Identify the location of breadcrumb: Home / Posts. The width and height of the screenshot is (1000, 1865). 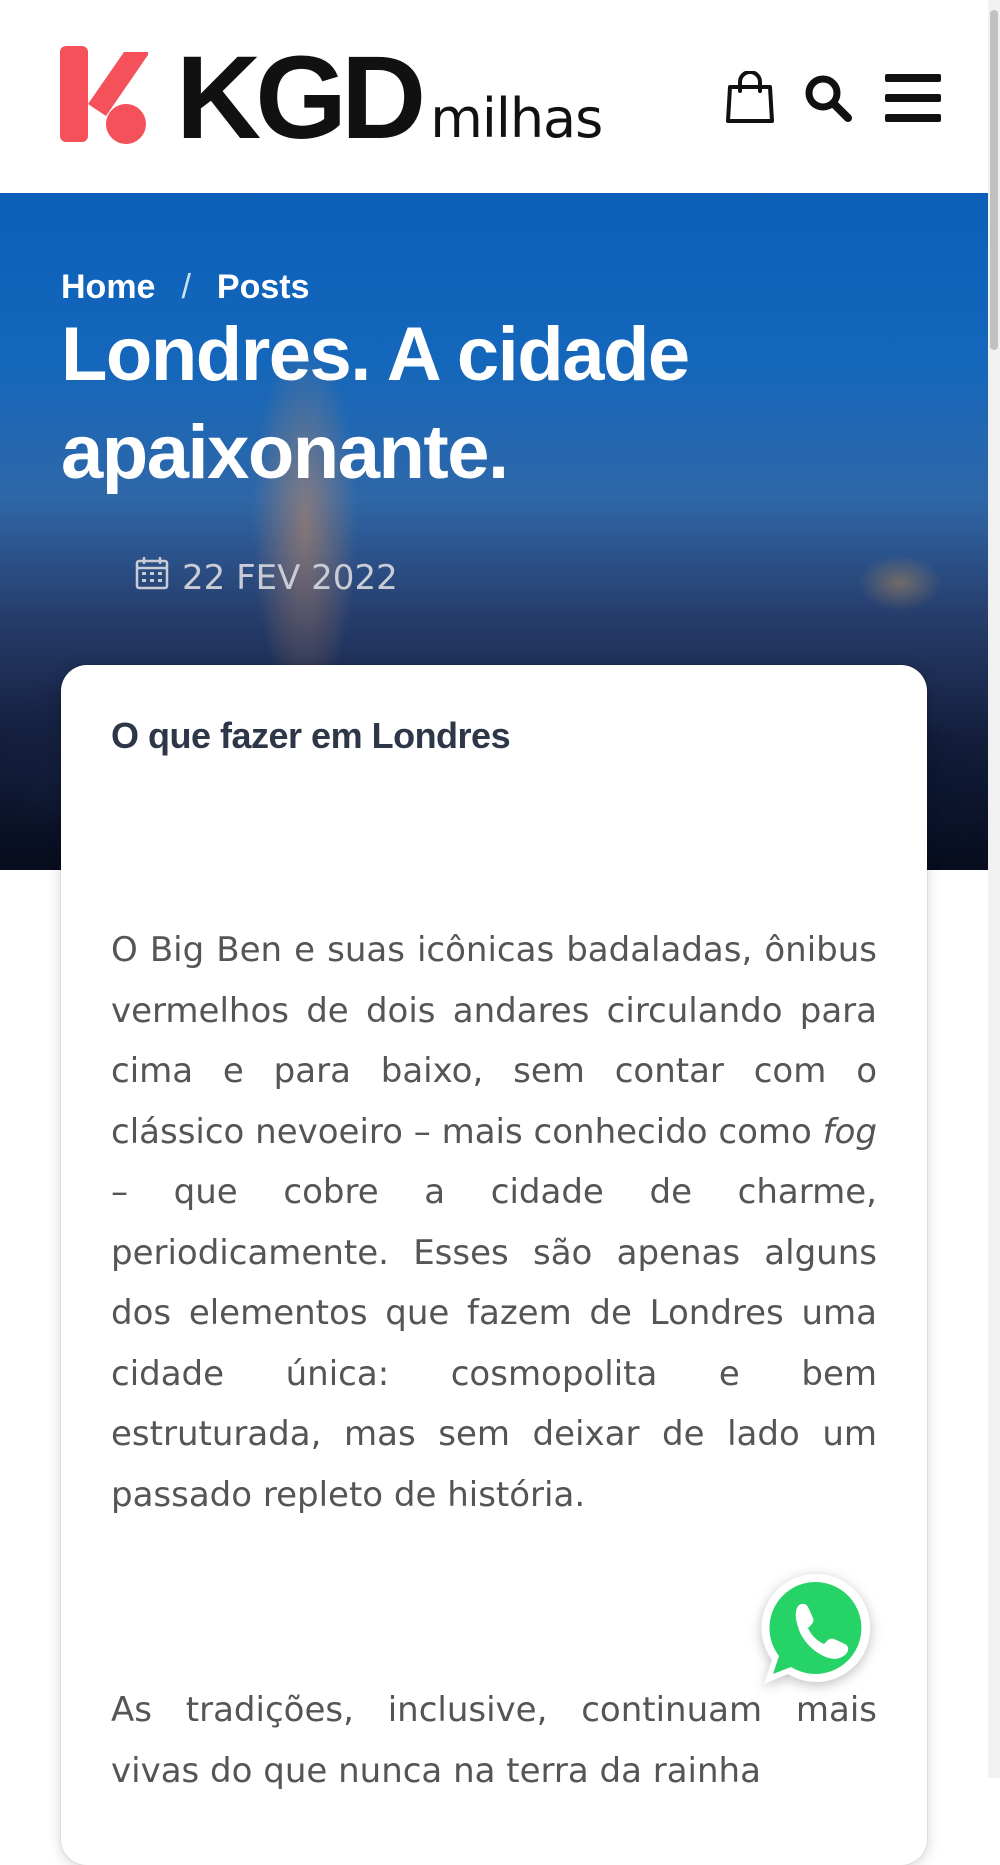
(185, 287).